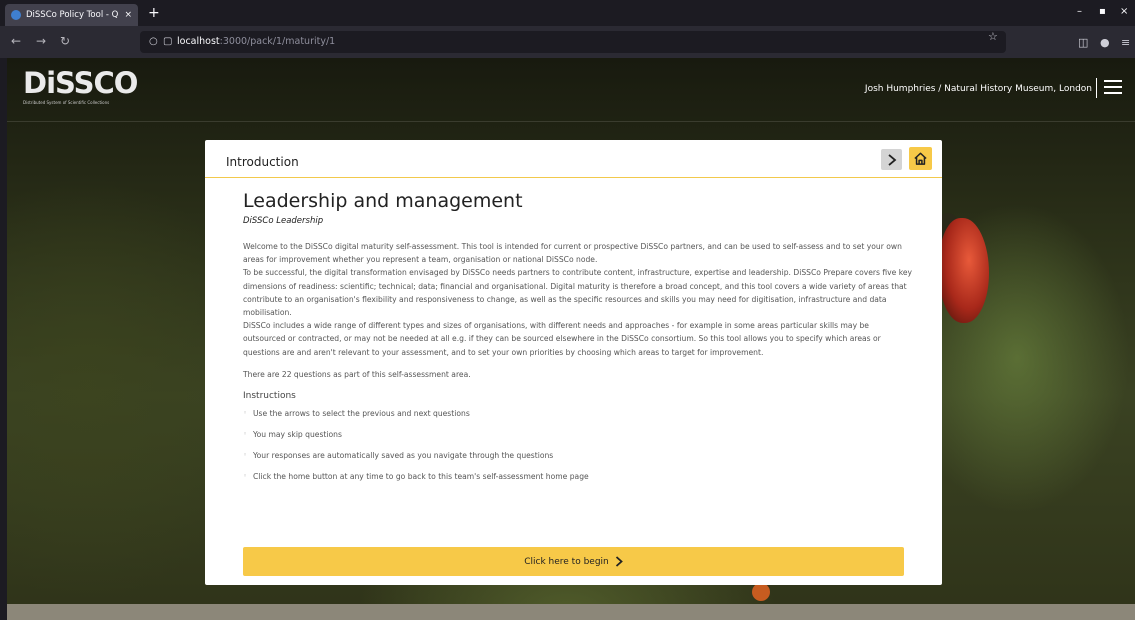 The image size is (1135, 620). I want to click on card-header: Introduction, so click(573, 159).